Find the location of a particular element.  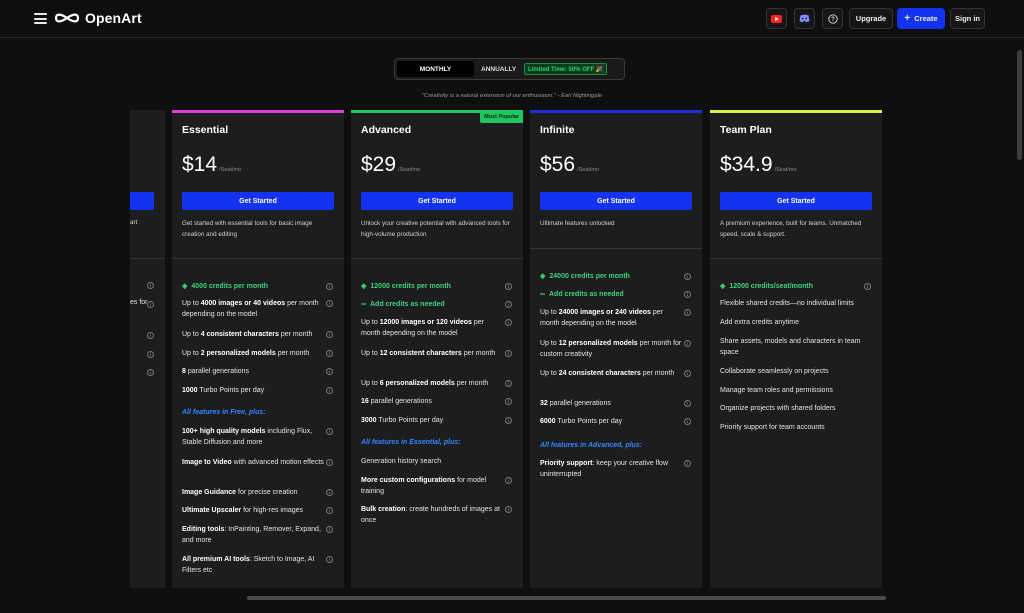

feature-item: Image Guidance for precise creation is located at coordinates (240, 492).